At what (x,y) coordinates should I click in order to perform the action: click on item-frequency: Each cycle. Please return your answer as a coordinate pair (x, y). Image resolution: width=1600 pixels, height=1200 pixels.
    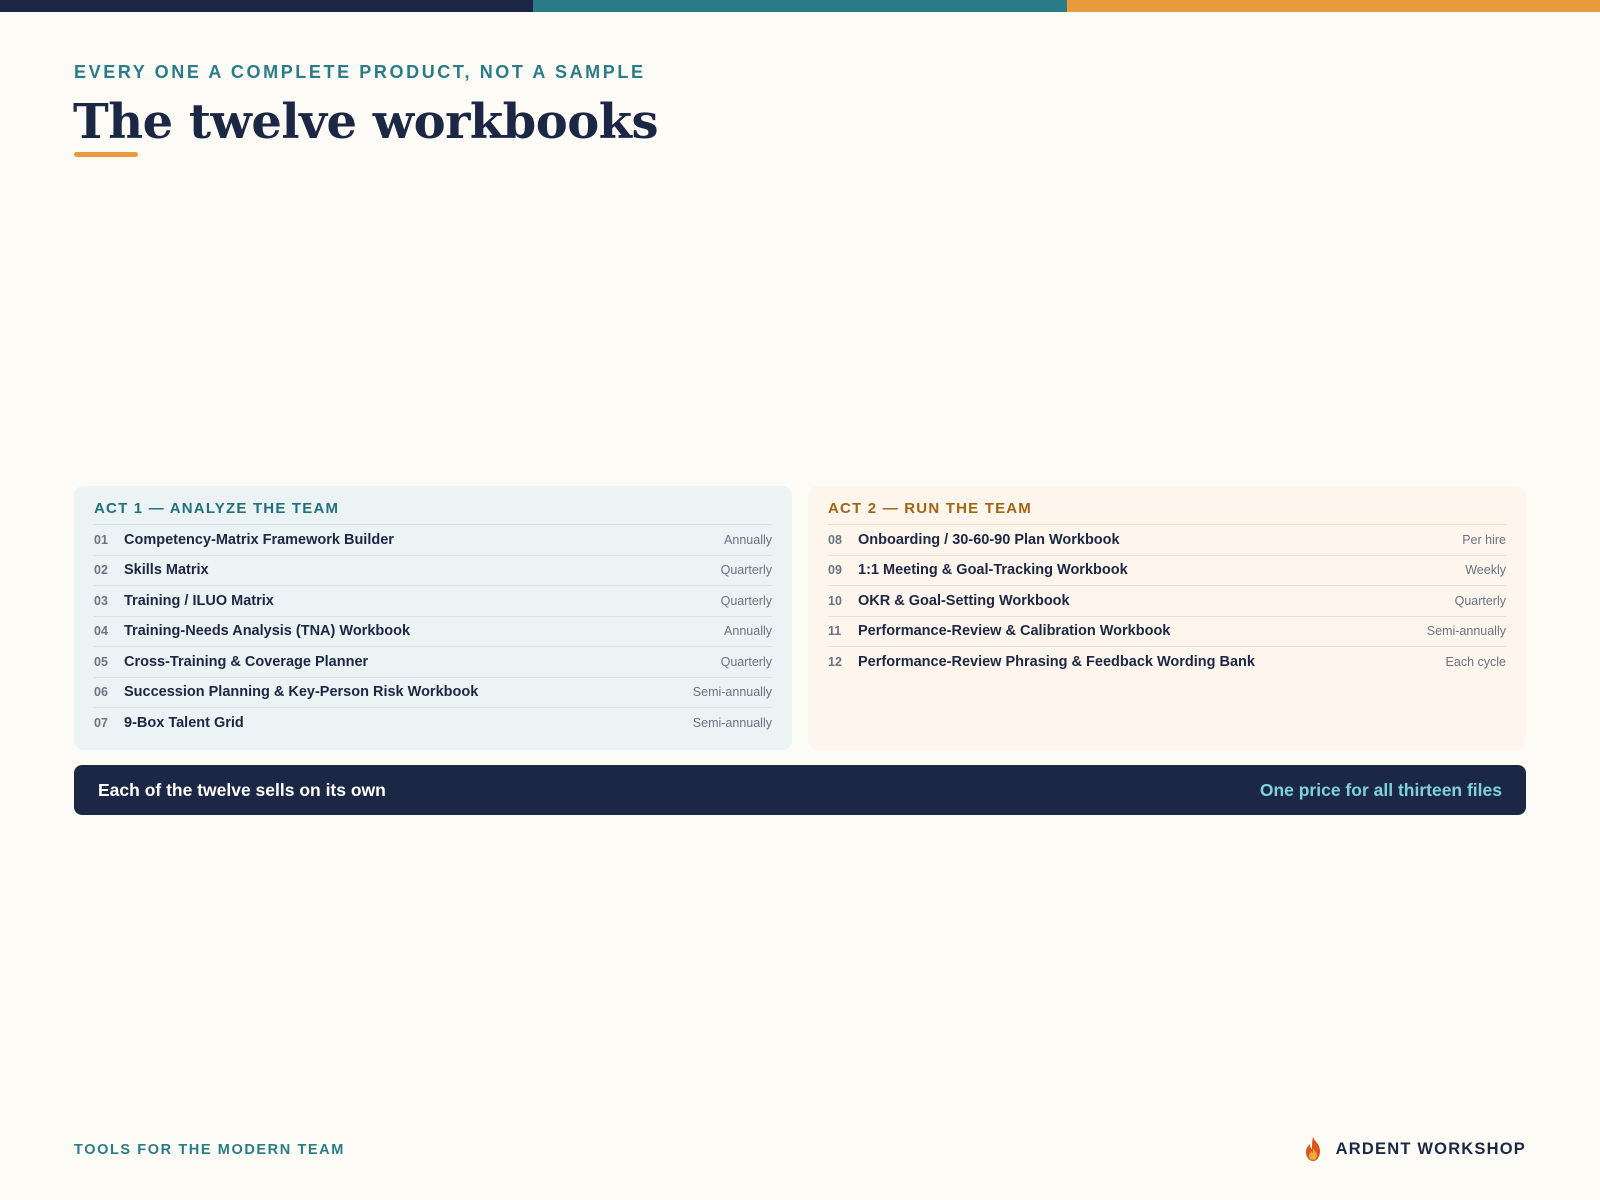
    Looking at the image, I should click on (1475, 662).